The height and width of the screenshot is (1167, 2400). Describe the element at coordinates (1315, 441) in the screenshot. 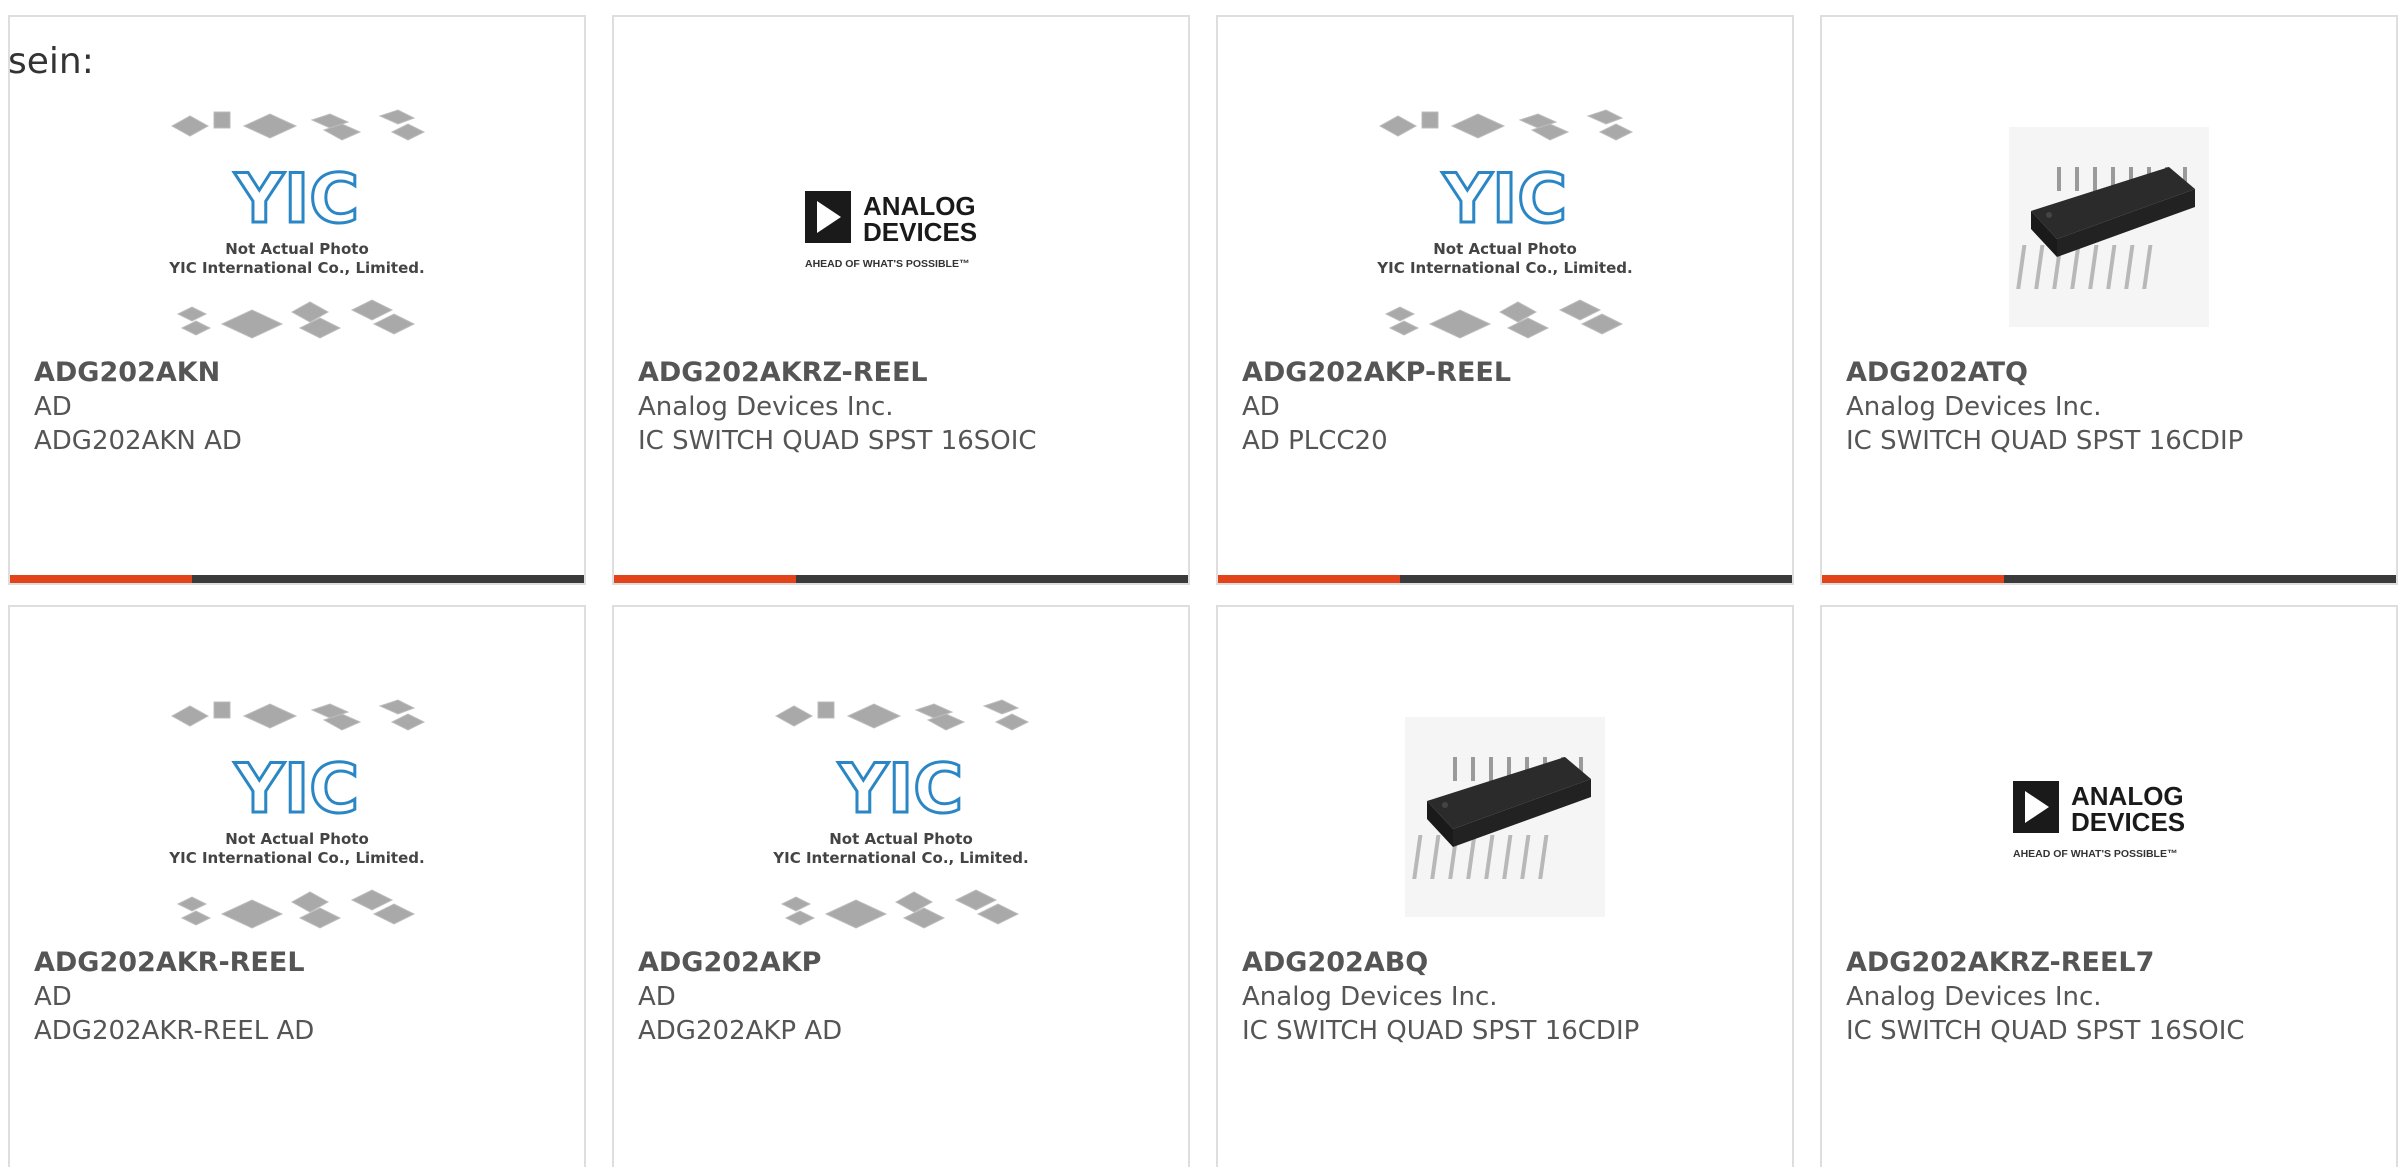

I see `product-description: AD PLCC20` at that location.